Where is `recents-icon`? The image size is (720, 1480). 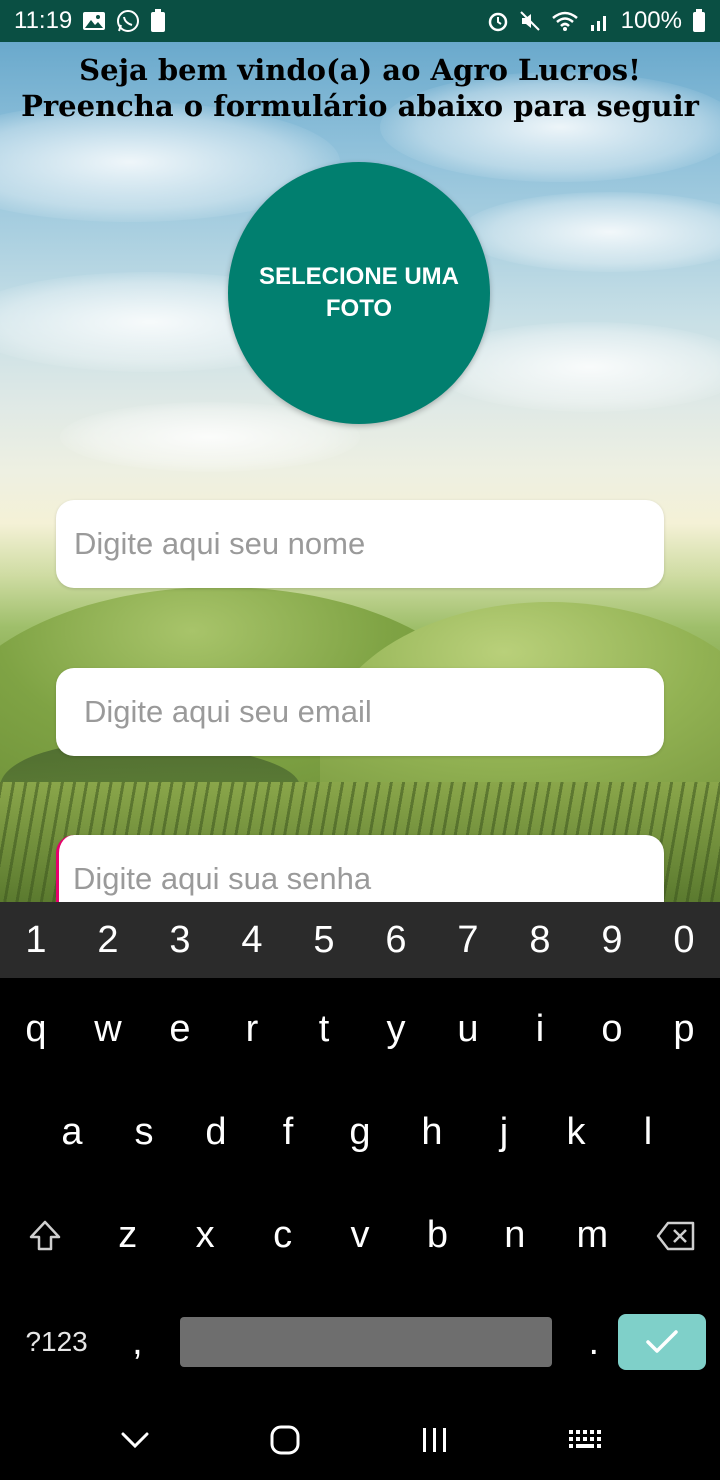
recents-icon is located at coordinates (434, 1440).